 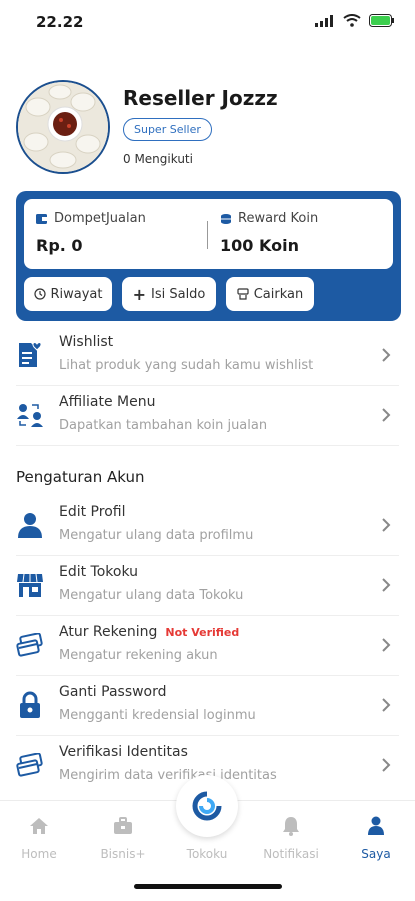 What do you see at coordinates (30, 705) in the screenshot?
I see `lock-icon` at bounding box center [30, 705].